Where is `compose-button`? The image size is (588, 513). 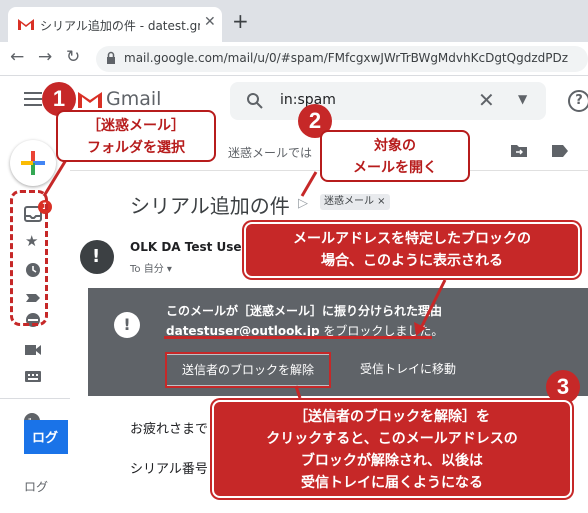
compose-button is located at coordinates (33, 163).